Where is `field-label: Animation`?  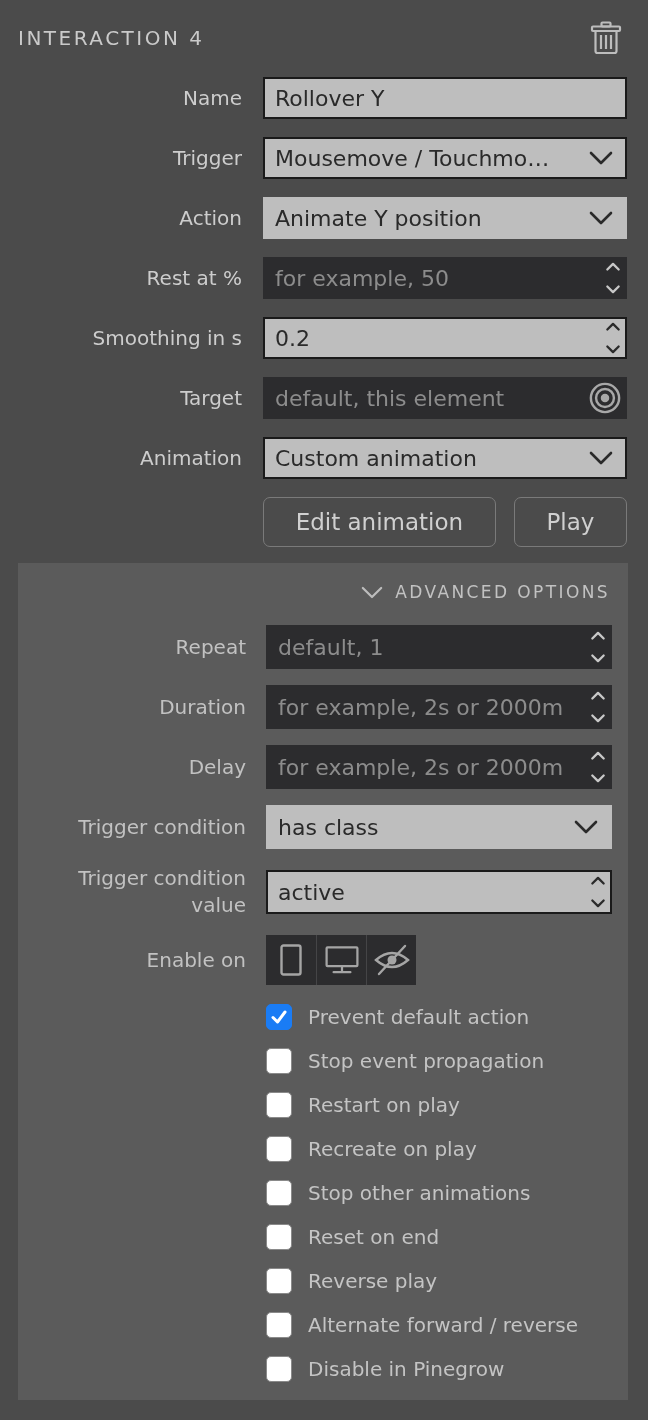
field-label: Animation is located at coordinates (191, 458).